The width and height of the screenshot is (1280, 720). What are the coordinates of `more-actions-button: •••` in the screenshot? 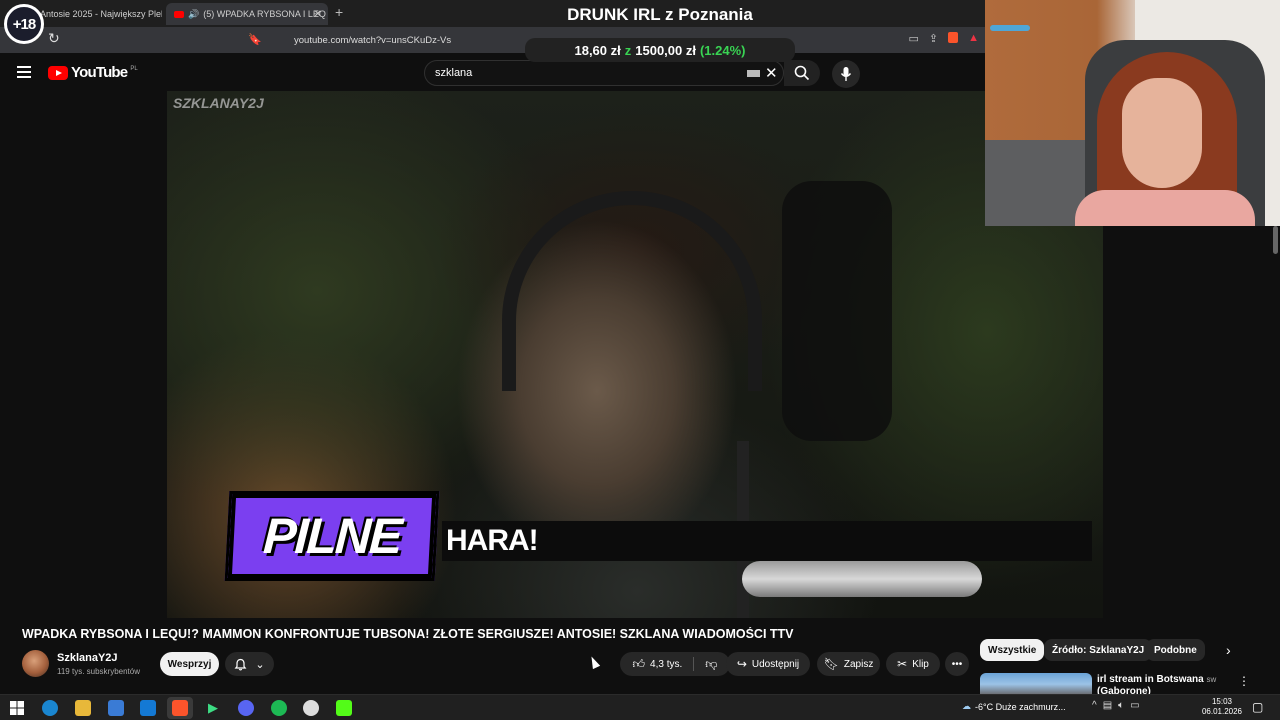 It's located at (957, 664).